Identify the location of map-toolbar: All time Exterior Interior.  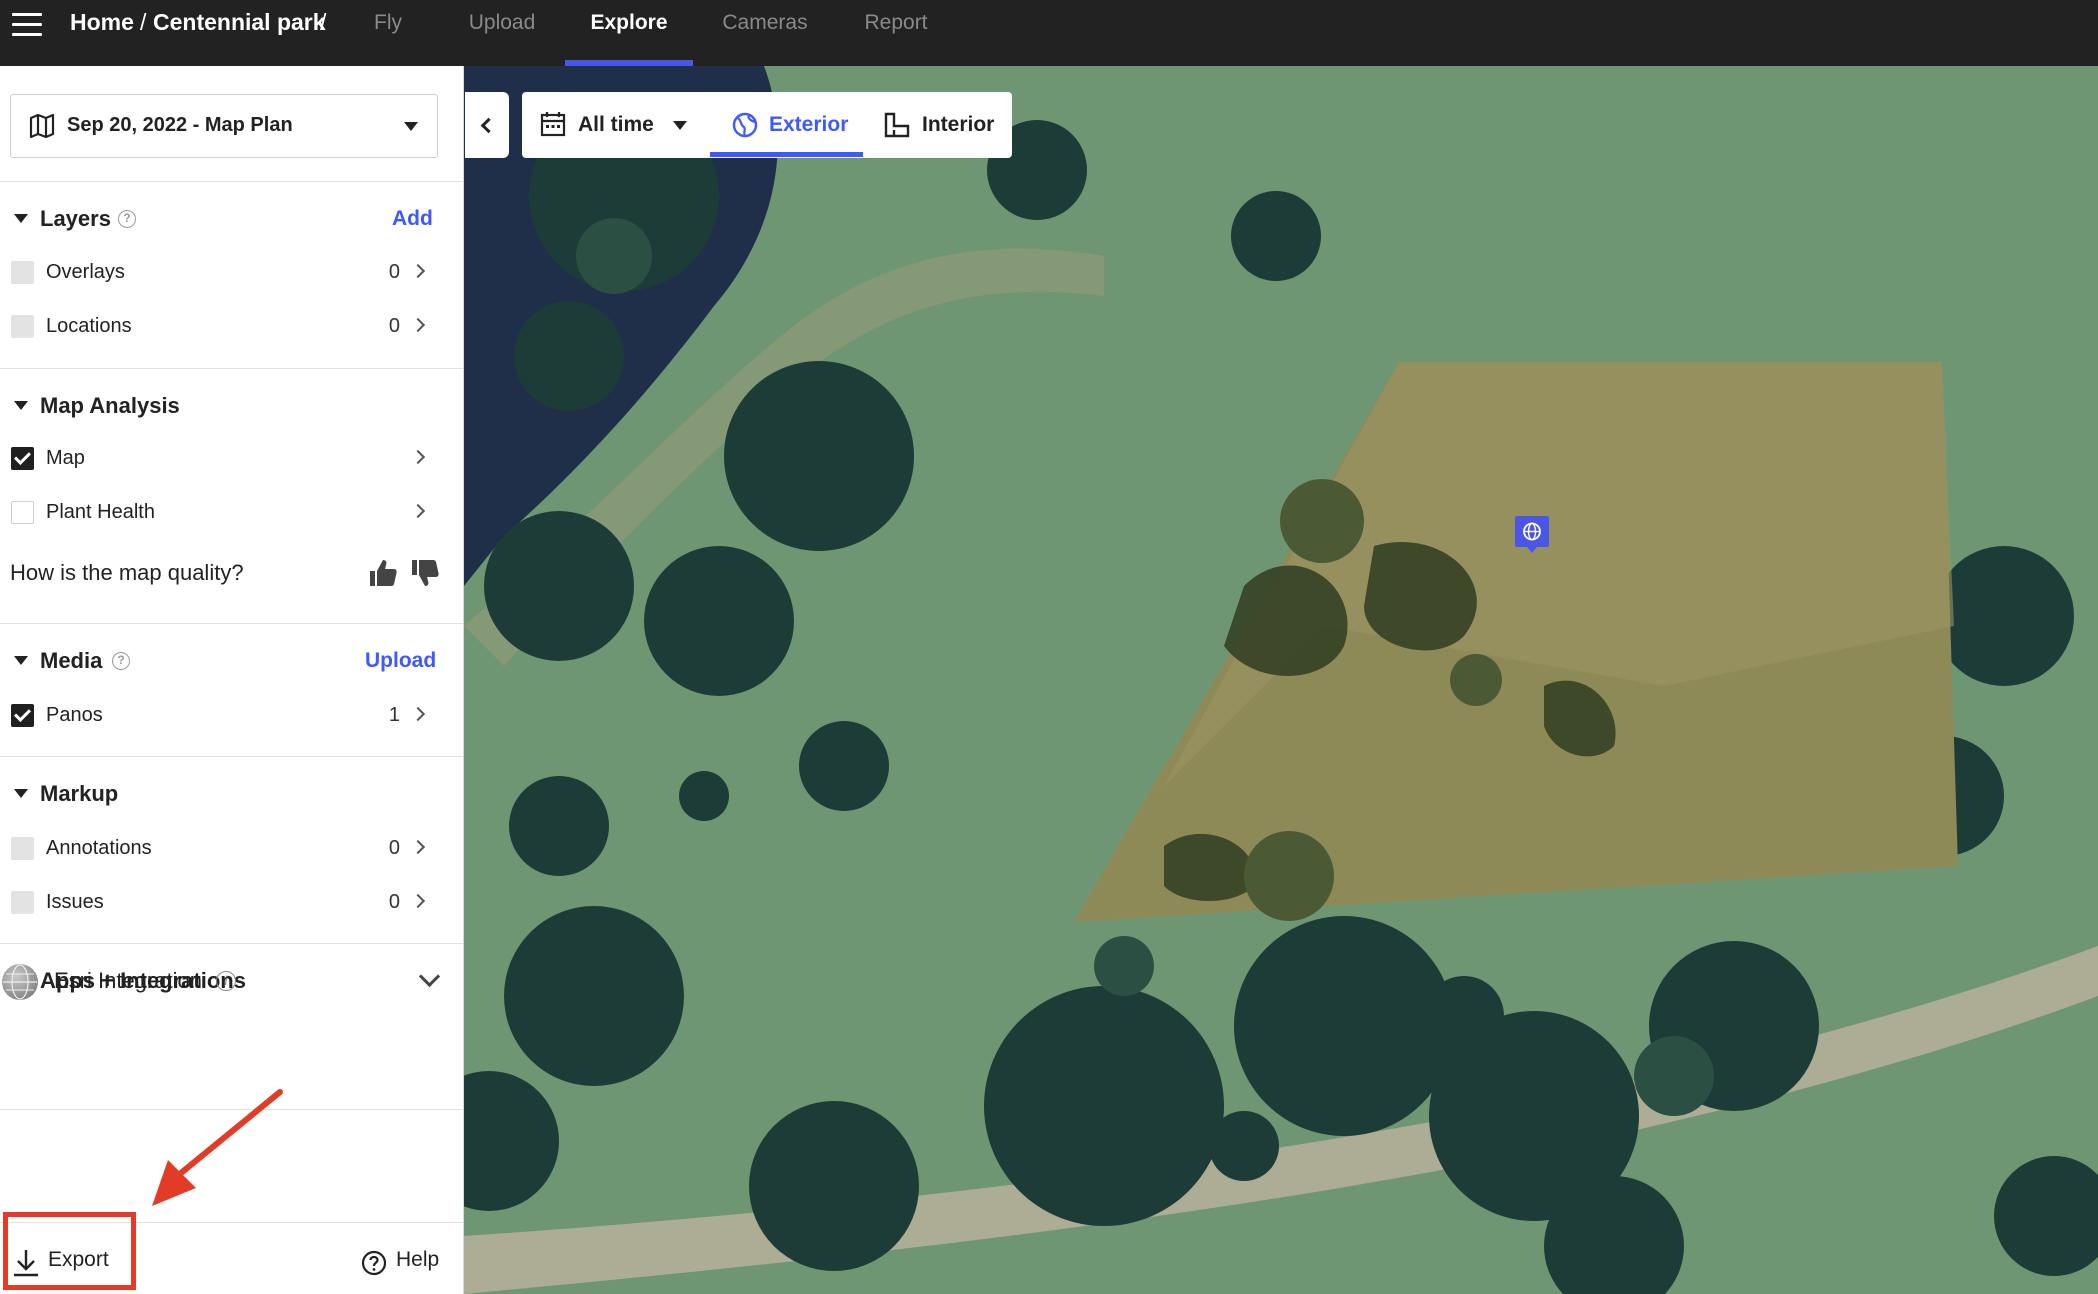
(767, 125).